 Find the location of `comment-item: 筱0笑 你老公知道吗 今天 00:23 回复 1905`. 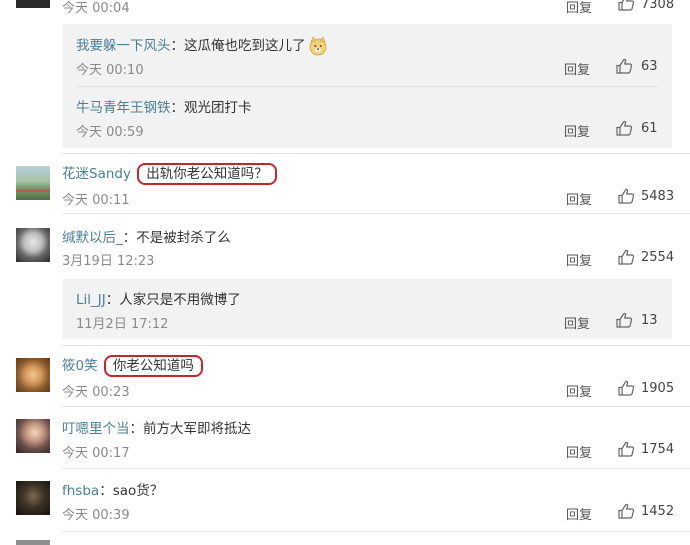

comment-item: 筱0笑 你老公知道吗 今天 00:23 回复 1905 is located at coordinates (345, 376).